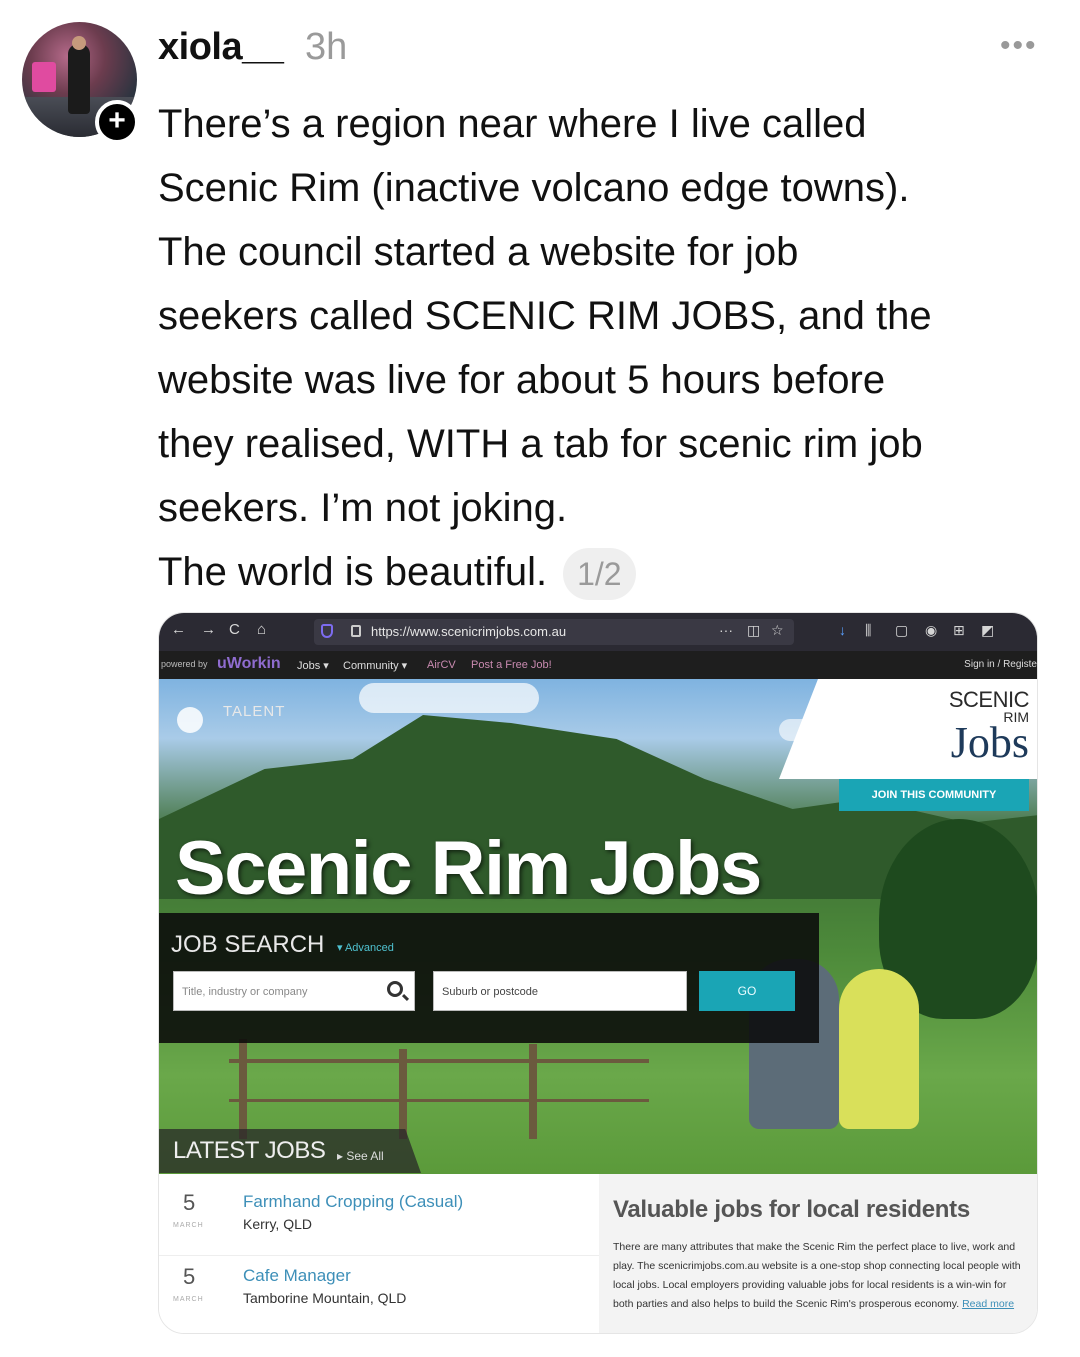 This screenshot has height=1357, width=1080. Describe the element at coordinates (44, 77) in the screenshot. I see `avatar-sign` at that location.